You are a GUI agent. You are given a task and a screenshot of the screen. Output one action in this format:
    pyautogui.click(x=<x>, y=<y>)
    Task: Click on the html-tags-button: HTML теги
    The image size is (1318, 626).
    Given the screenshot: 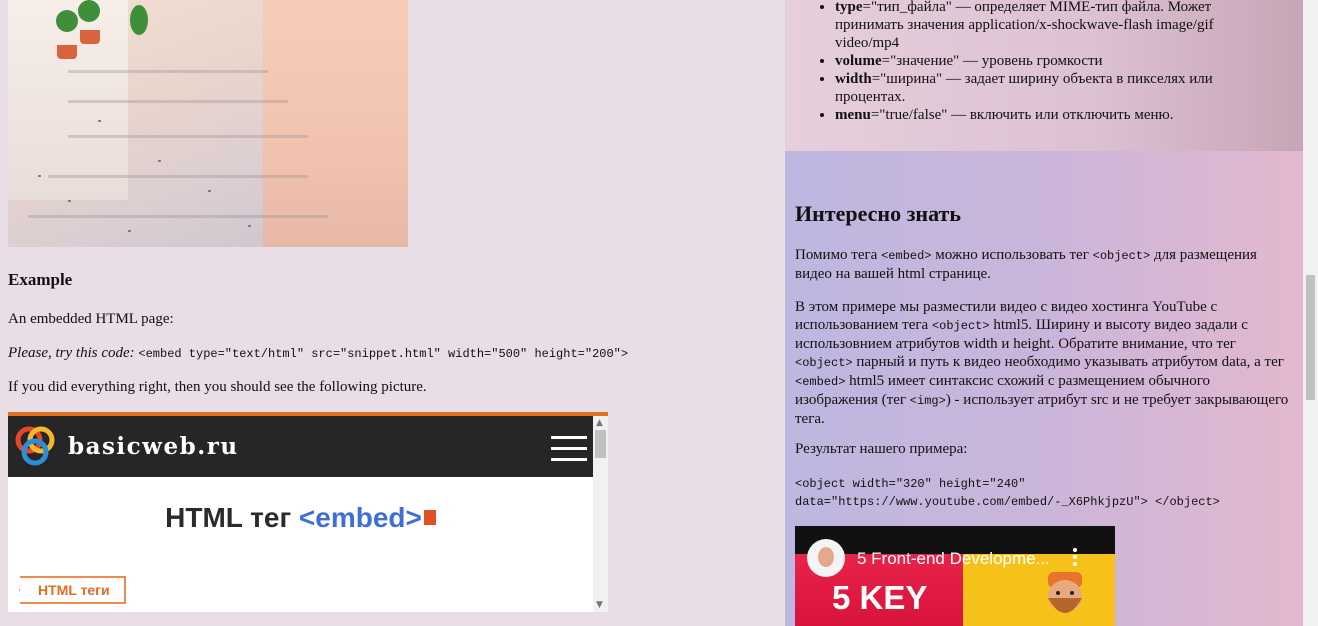 What is the action you would take?
    pyautogui.click(x=73, y=590)
    